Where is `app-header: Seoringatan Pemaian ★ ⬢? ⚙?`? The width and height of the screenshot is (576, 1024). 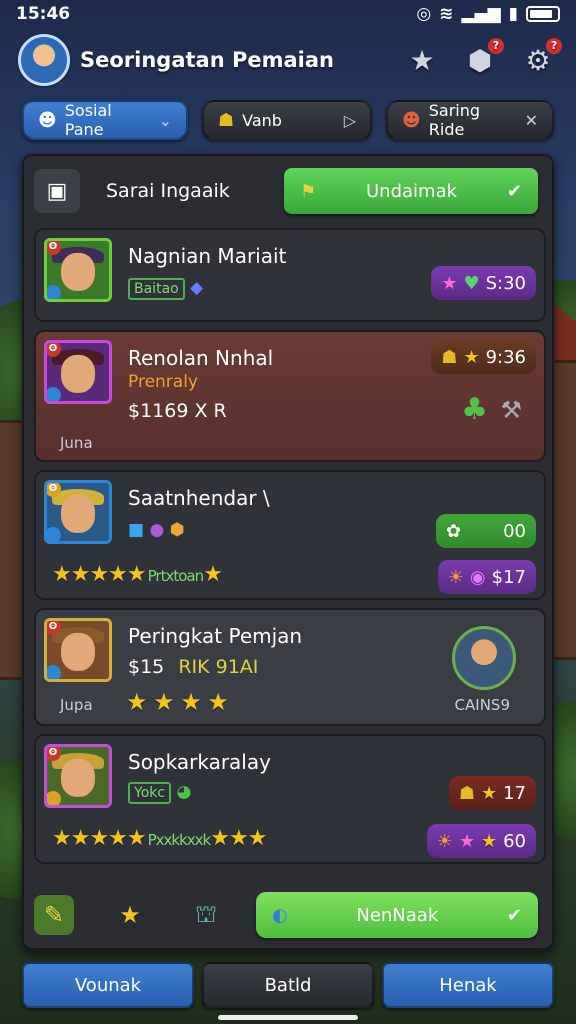 app-header: Seoringatan Pemaian ★ ⬢? ⚙? is located at coordinates (290, 60).